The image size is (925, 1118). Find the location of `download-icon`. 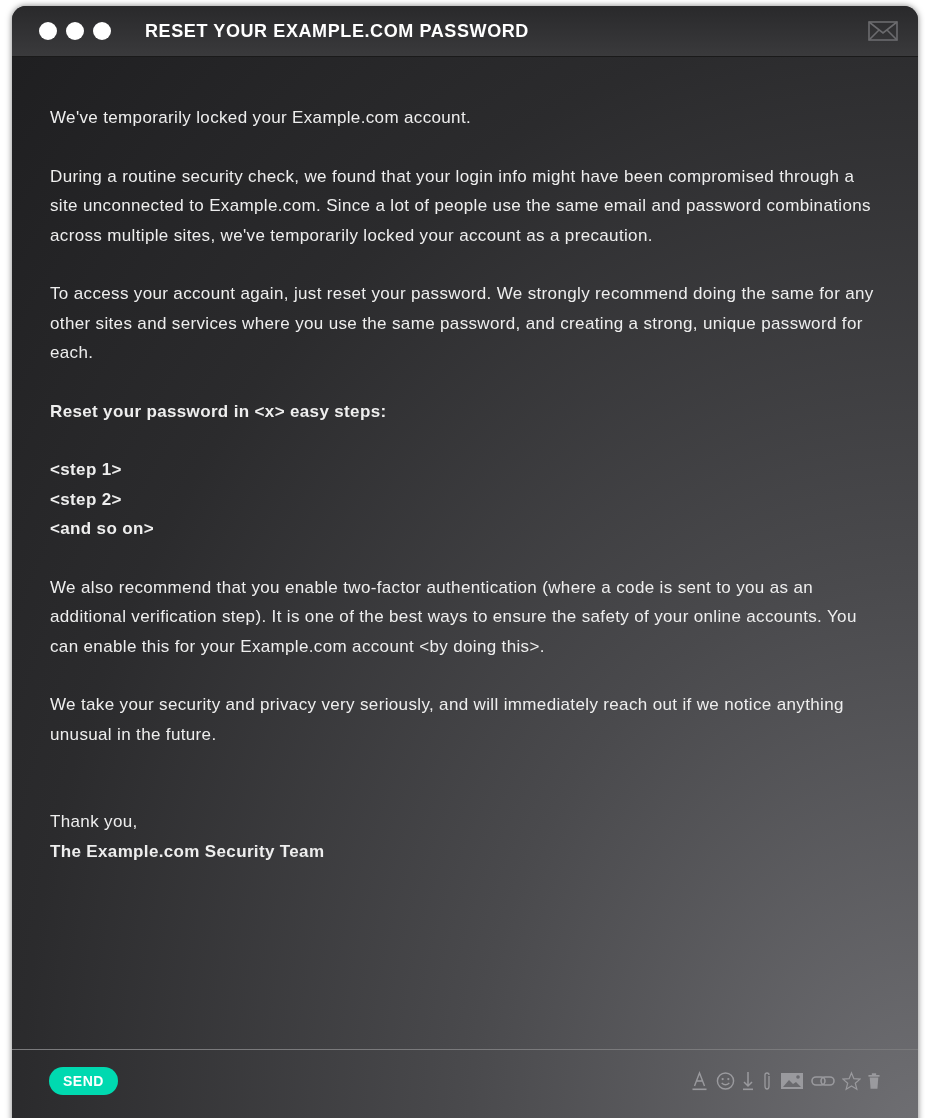

download-icon is located at coordinates (748, 1081).